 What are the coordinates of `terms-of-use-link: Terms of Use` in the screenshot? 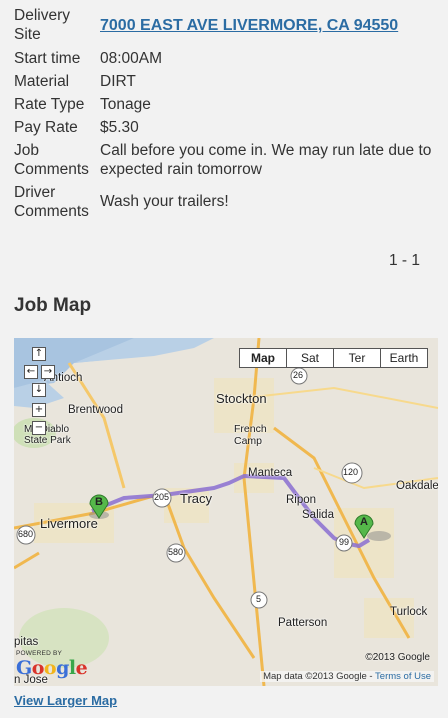 It's located at (403, 676).